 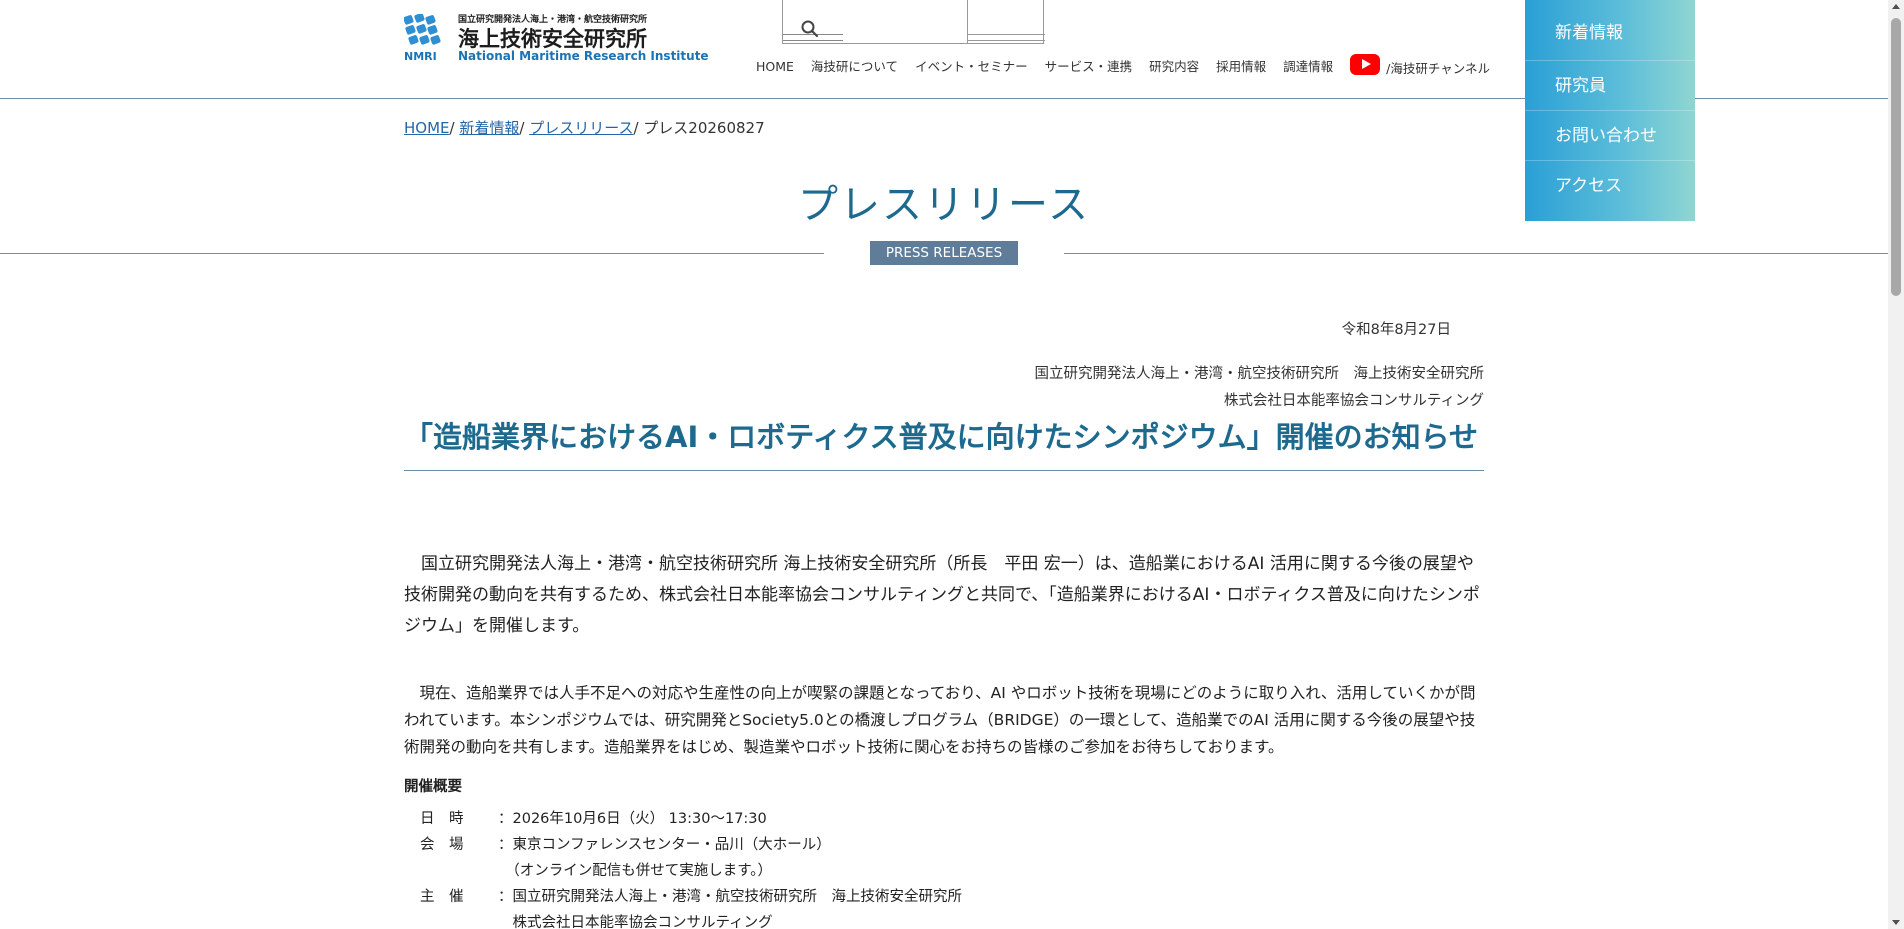 What do you see at coordinates (944, 441) in the screenshot?
I see `article-title: 「造船業界におけるAI・ロボティクス普及に向けたシンポジウム」開催のお知らせ` at bounding box center [944, 441].